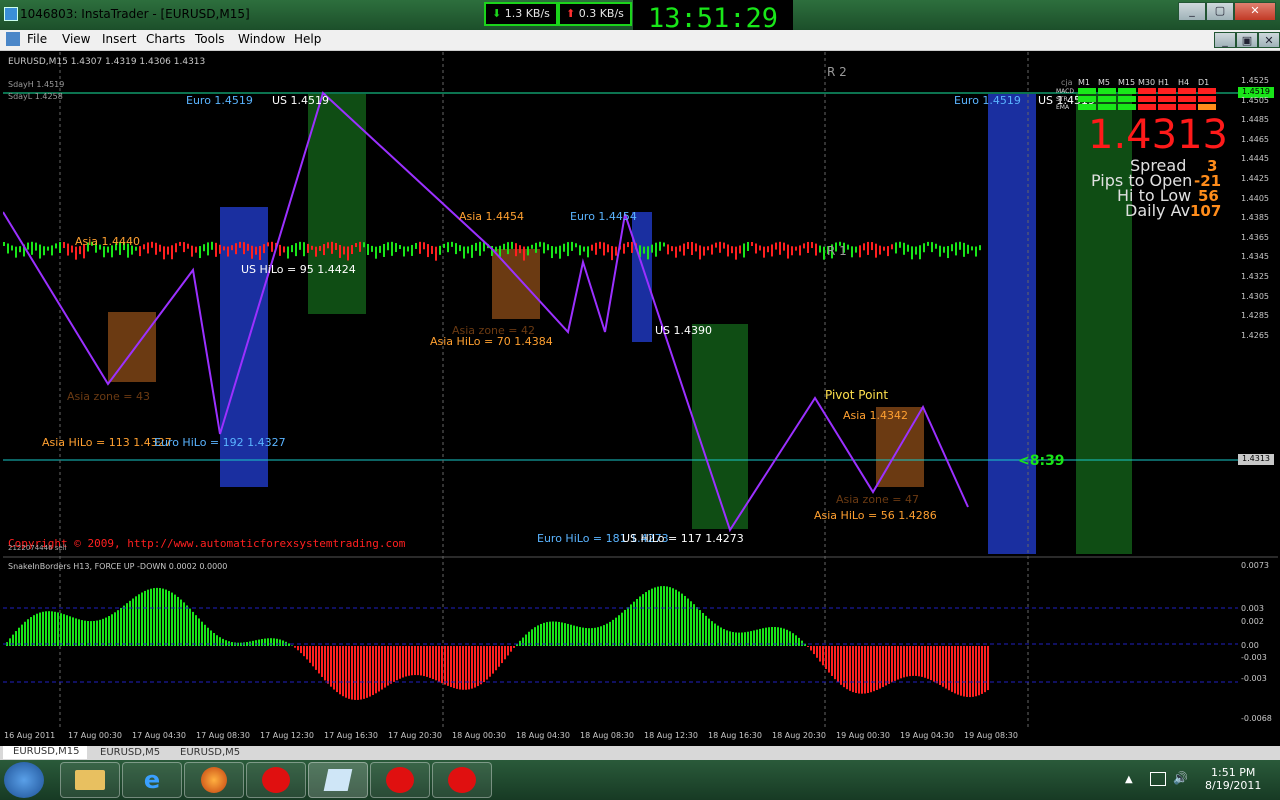  What do you see at coordinates (45, 752) in the screenshot?
I see `tab-eurusd-m15: EURUSD,M15` at bounding box center [45, 752].